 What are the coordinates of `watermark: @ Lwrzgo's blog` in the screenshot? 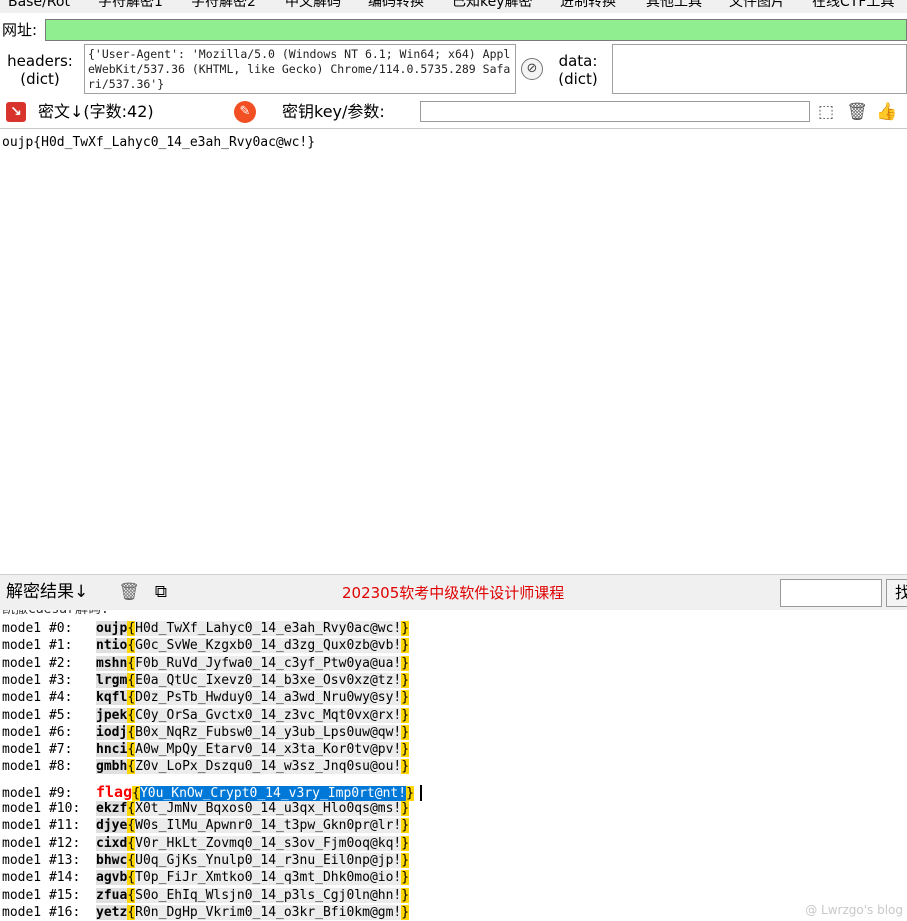 It's located at (854, 910).